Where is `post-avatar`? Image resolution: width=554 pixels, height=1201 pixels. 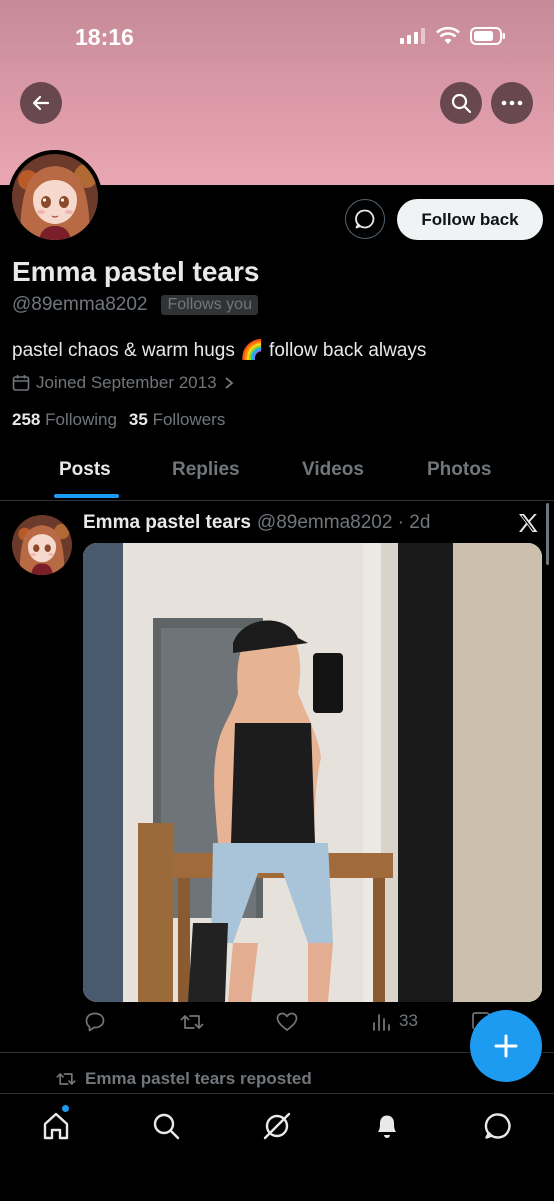 post-avatar is located at coordinates (42, 545).